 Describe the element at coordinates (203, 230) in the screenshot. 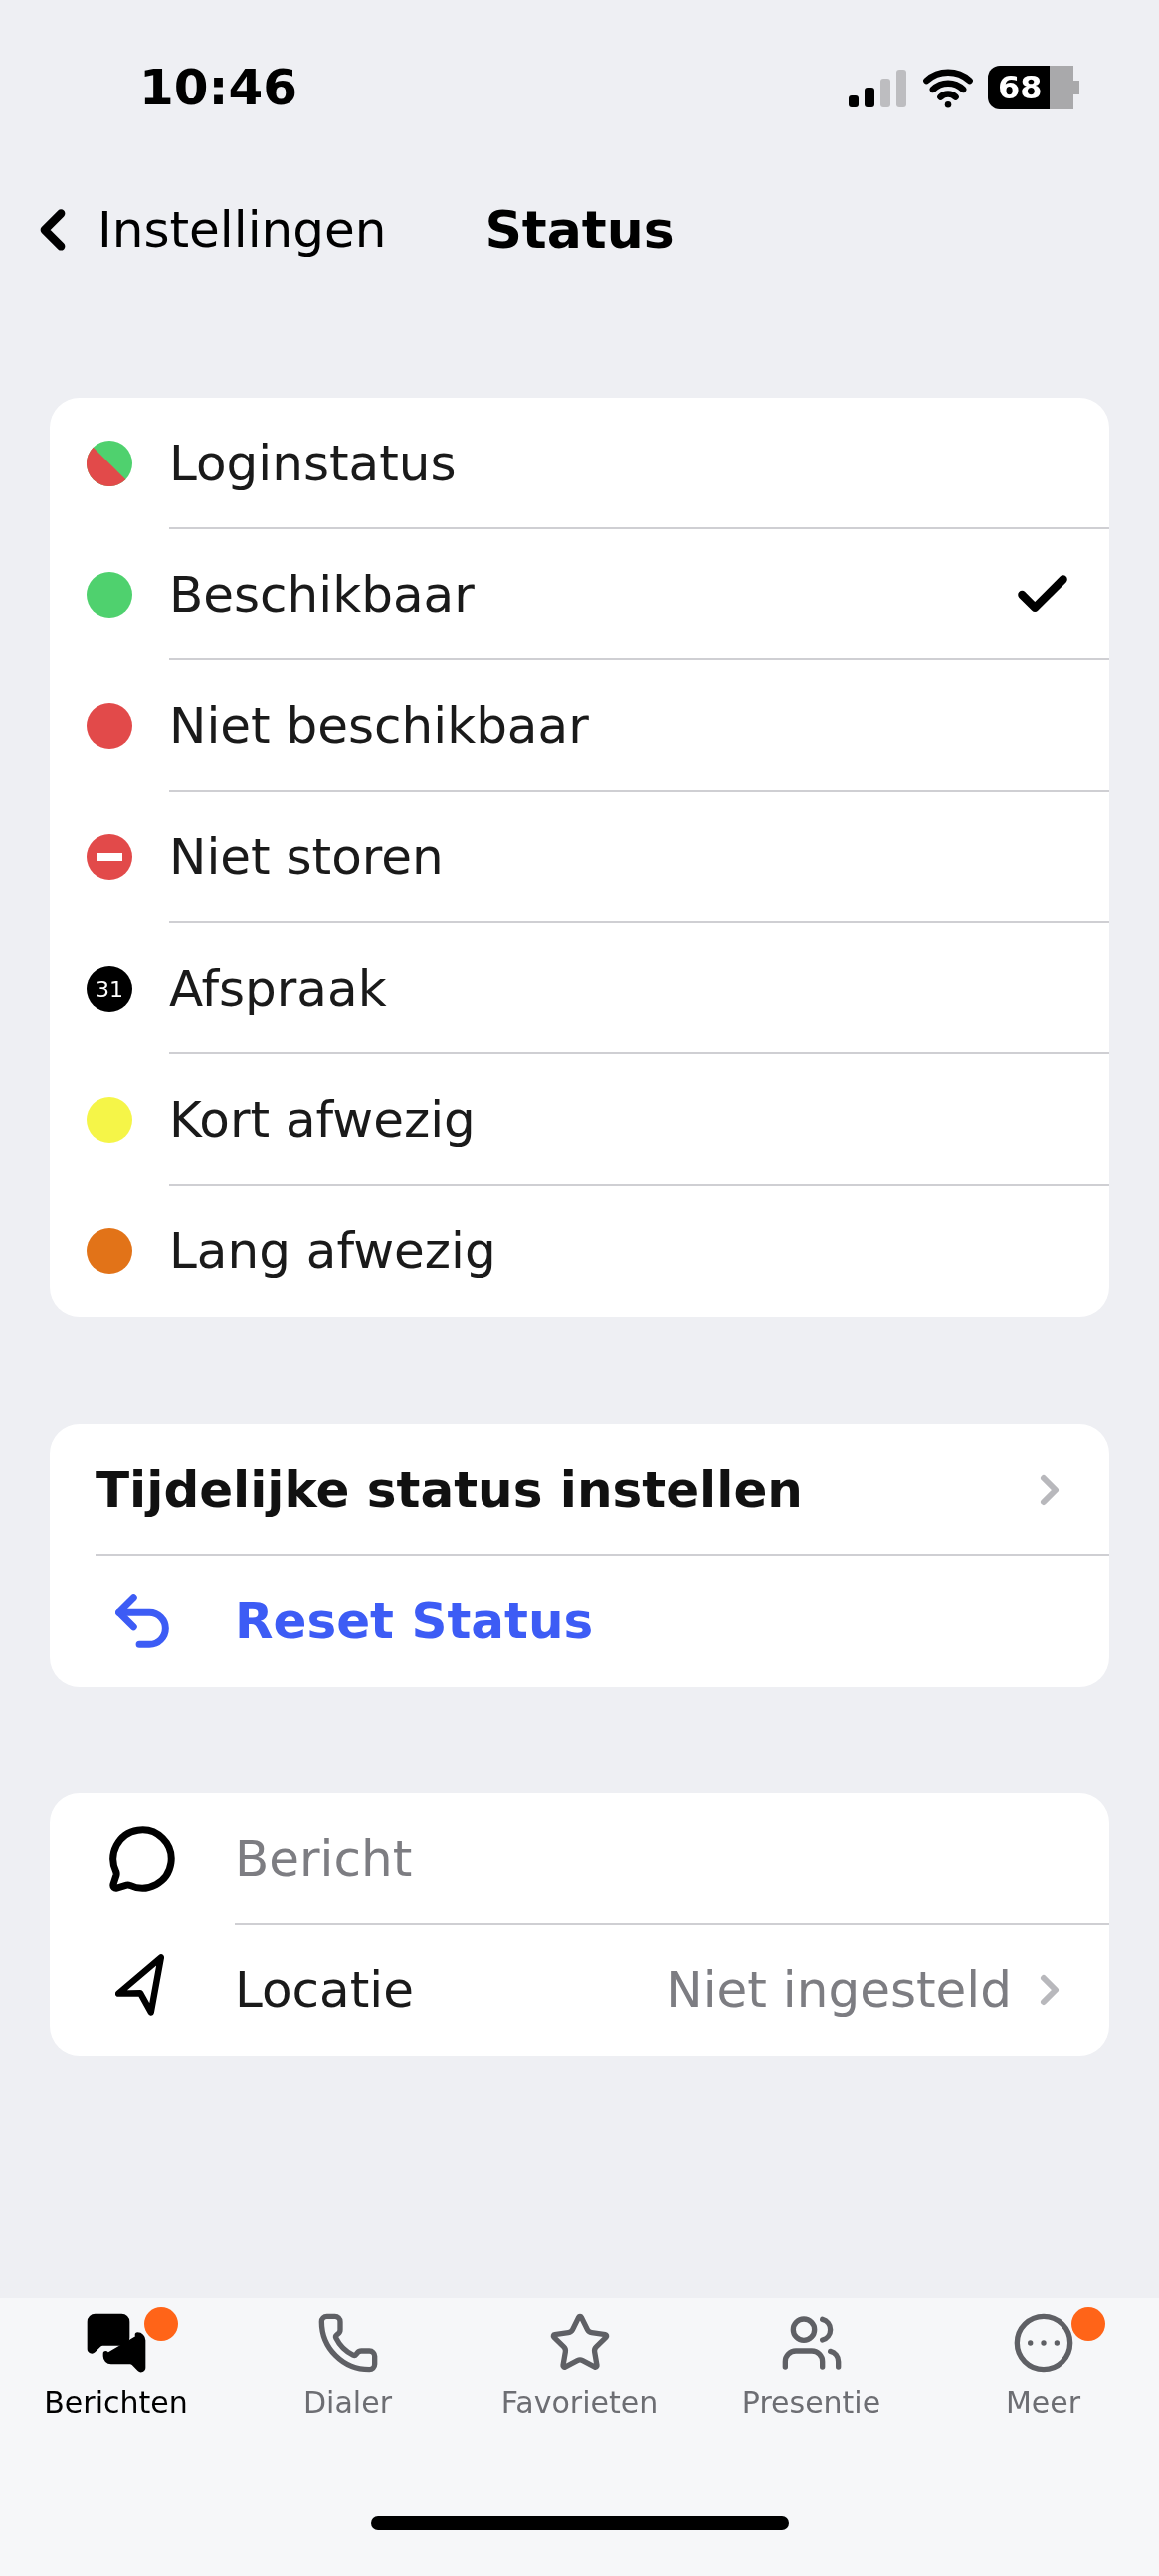

I see `back-button: Instellingen` at that location.